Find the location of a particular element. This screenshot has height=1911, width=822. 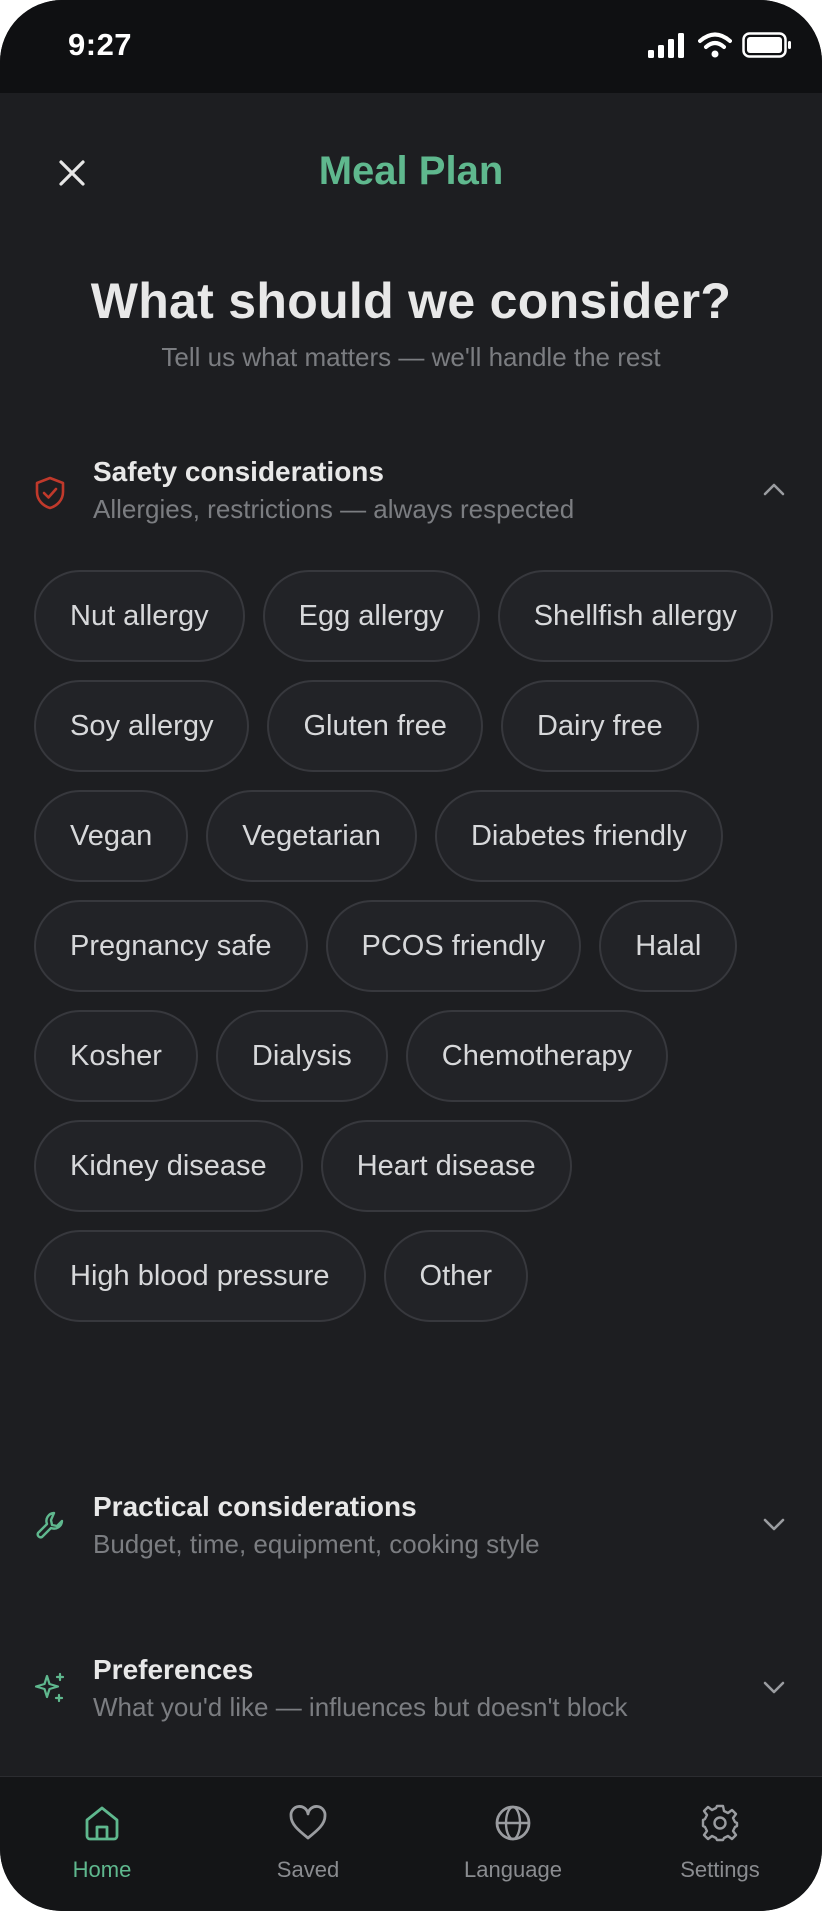

section-practical-title: Practical considerations is located at coordinates (255, 1506).